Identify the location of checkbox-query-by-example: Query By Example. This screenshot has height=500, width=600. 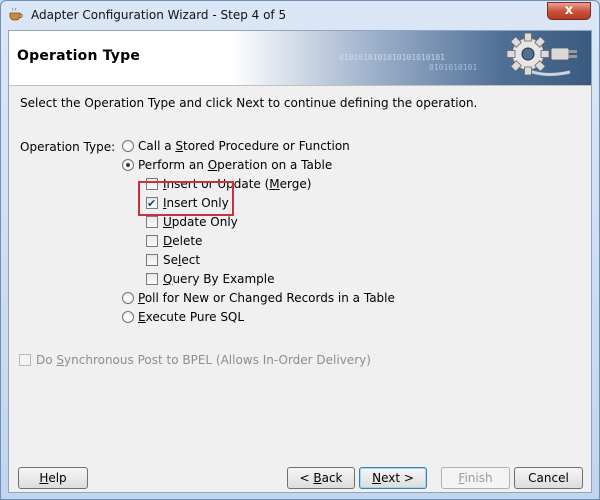
(210, 279).